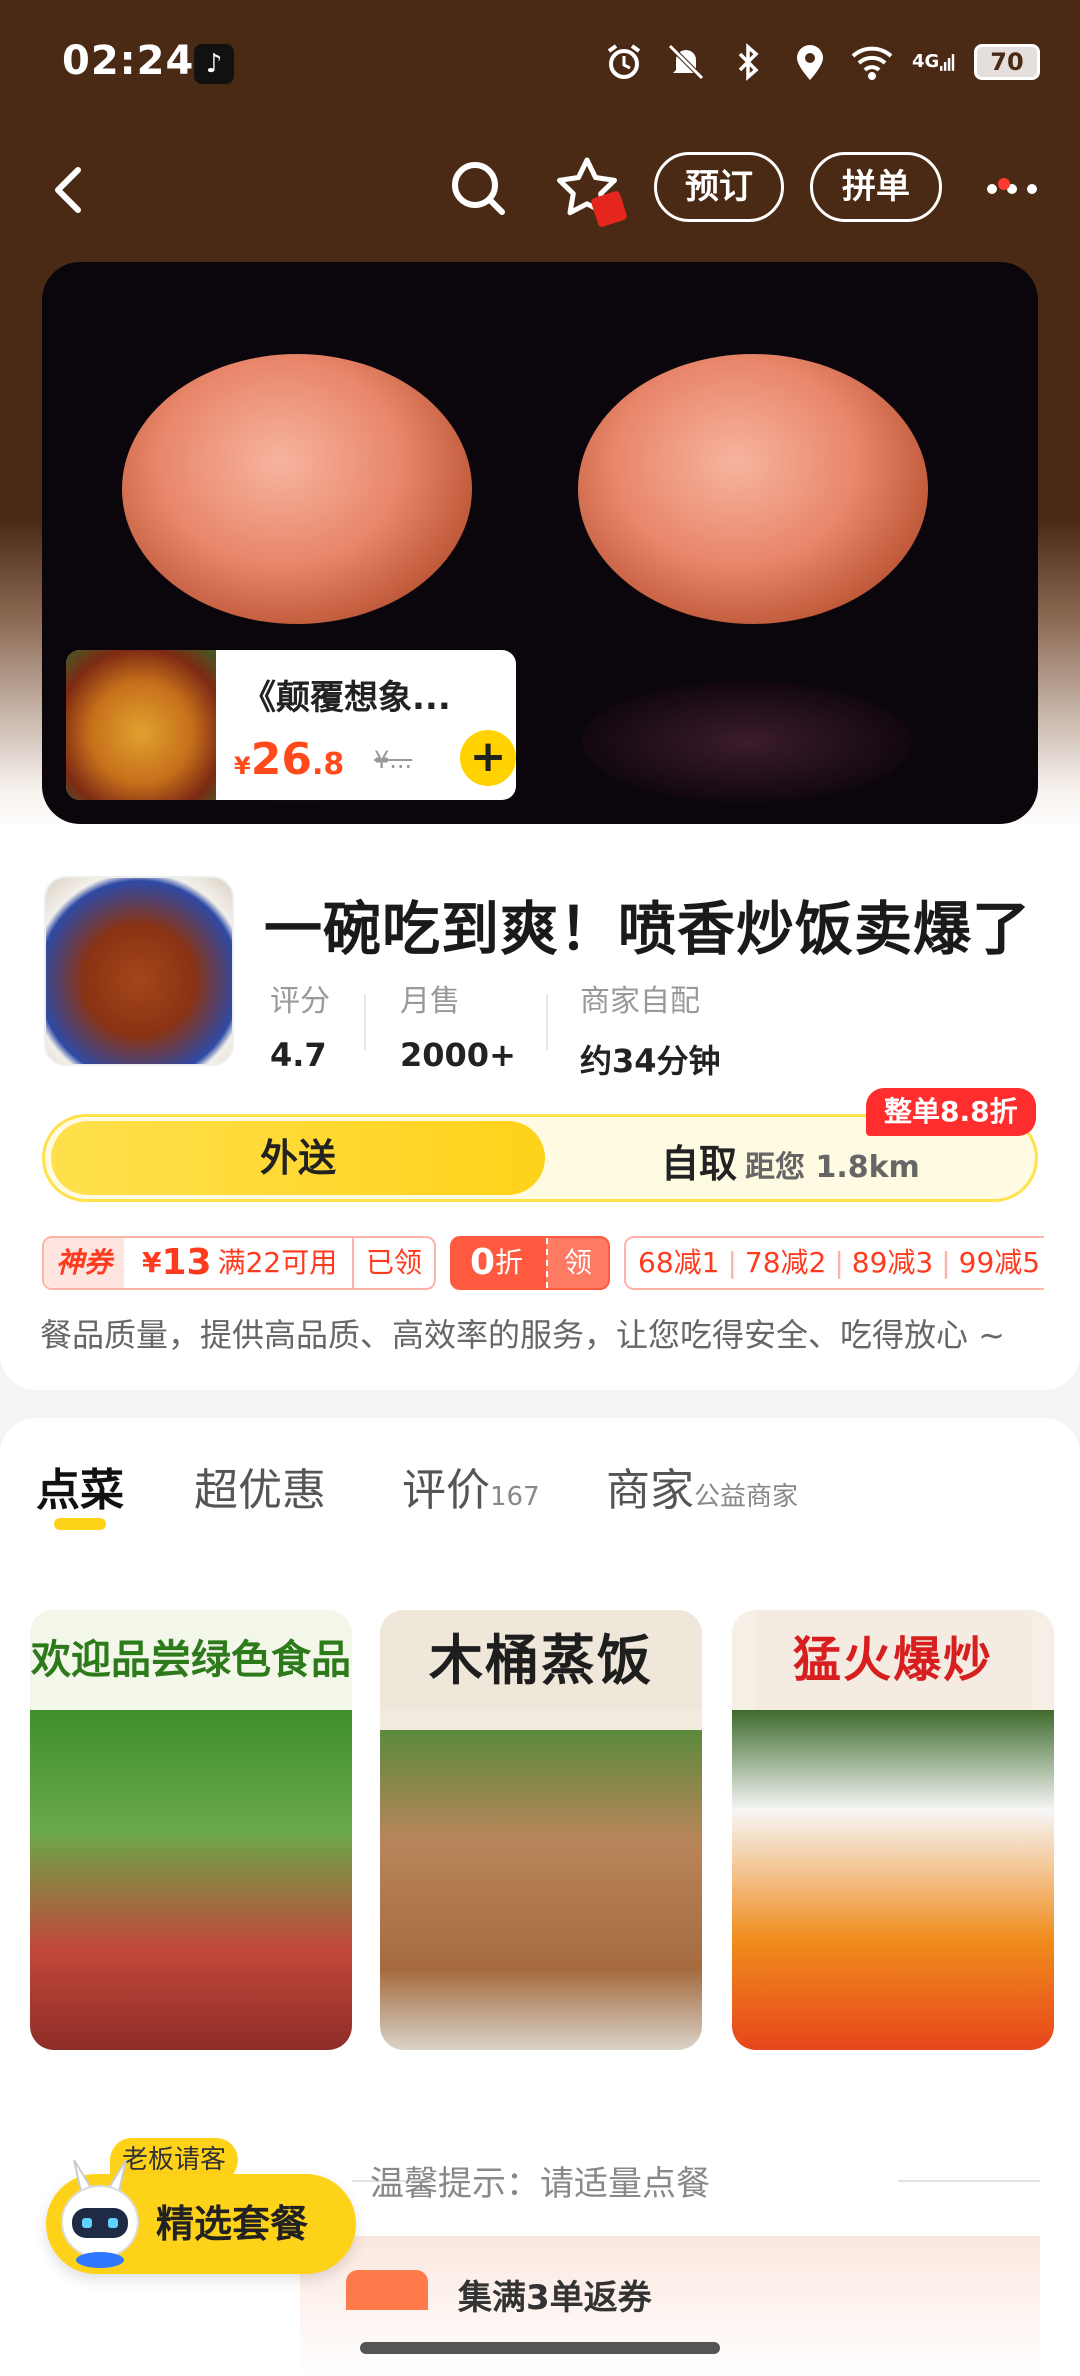 The height and width of the screenshot is (2376, 1080). What do you see at coordinates (748, 62) in the screenshot?
I see `bluetooth-icon` at bounding box center [748, 62].